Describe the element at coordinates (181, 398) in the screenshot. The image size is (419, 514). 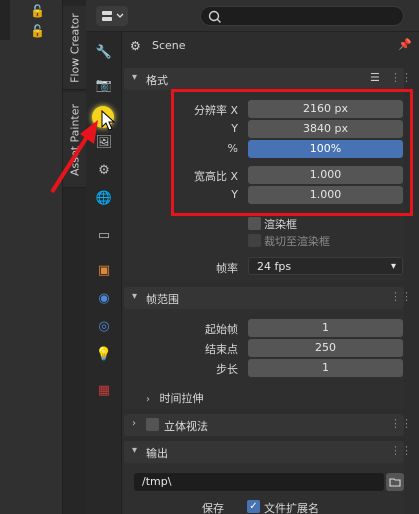
I see `time-stretch-label: 时间拉伸` at that location.